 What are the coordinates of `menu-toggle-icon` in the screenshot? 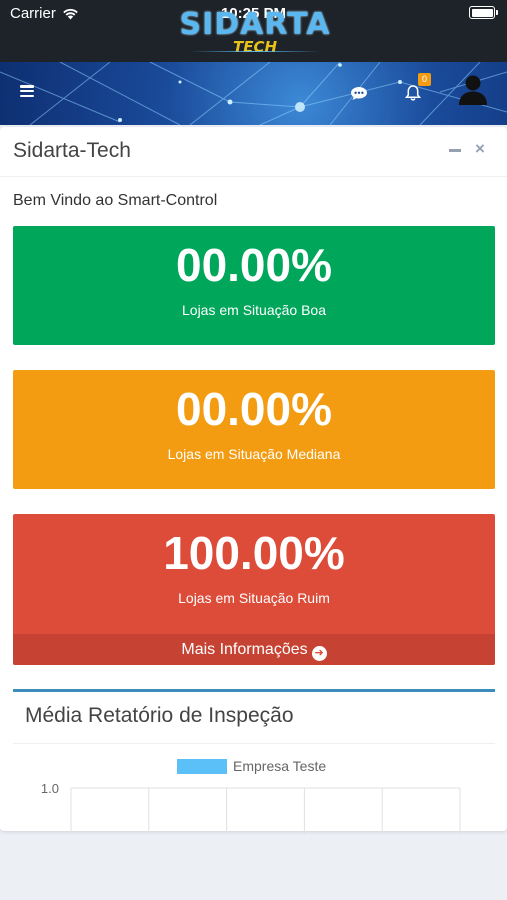 It's located at (27, 91).